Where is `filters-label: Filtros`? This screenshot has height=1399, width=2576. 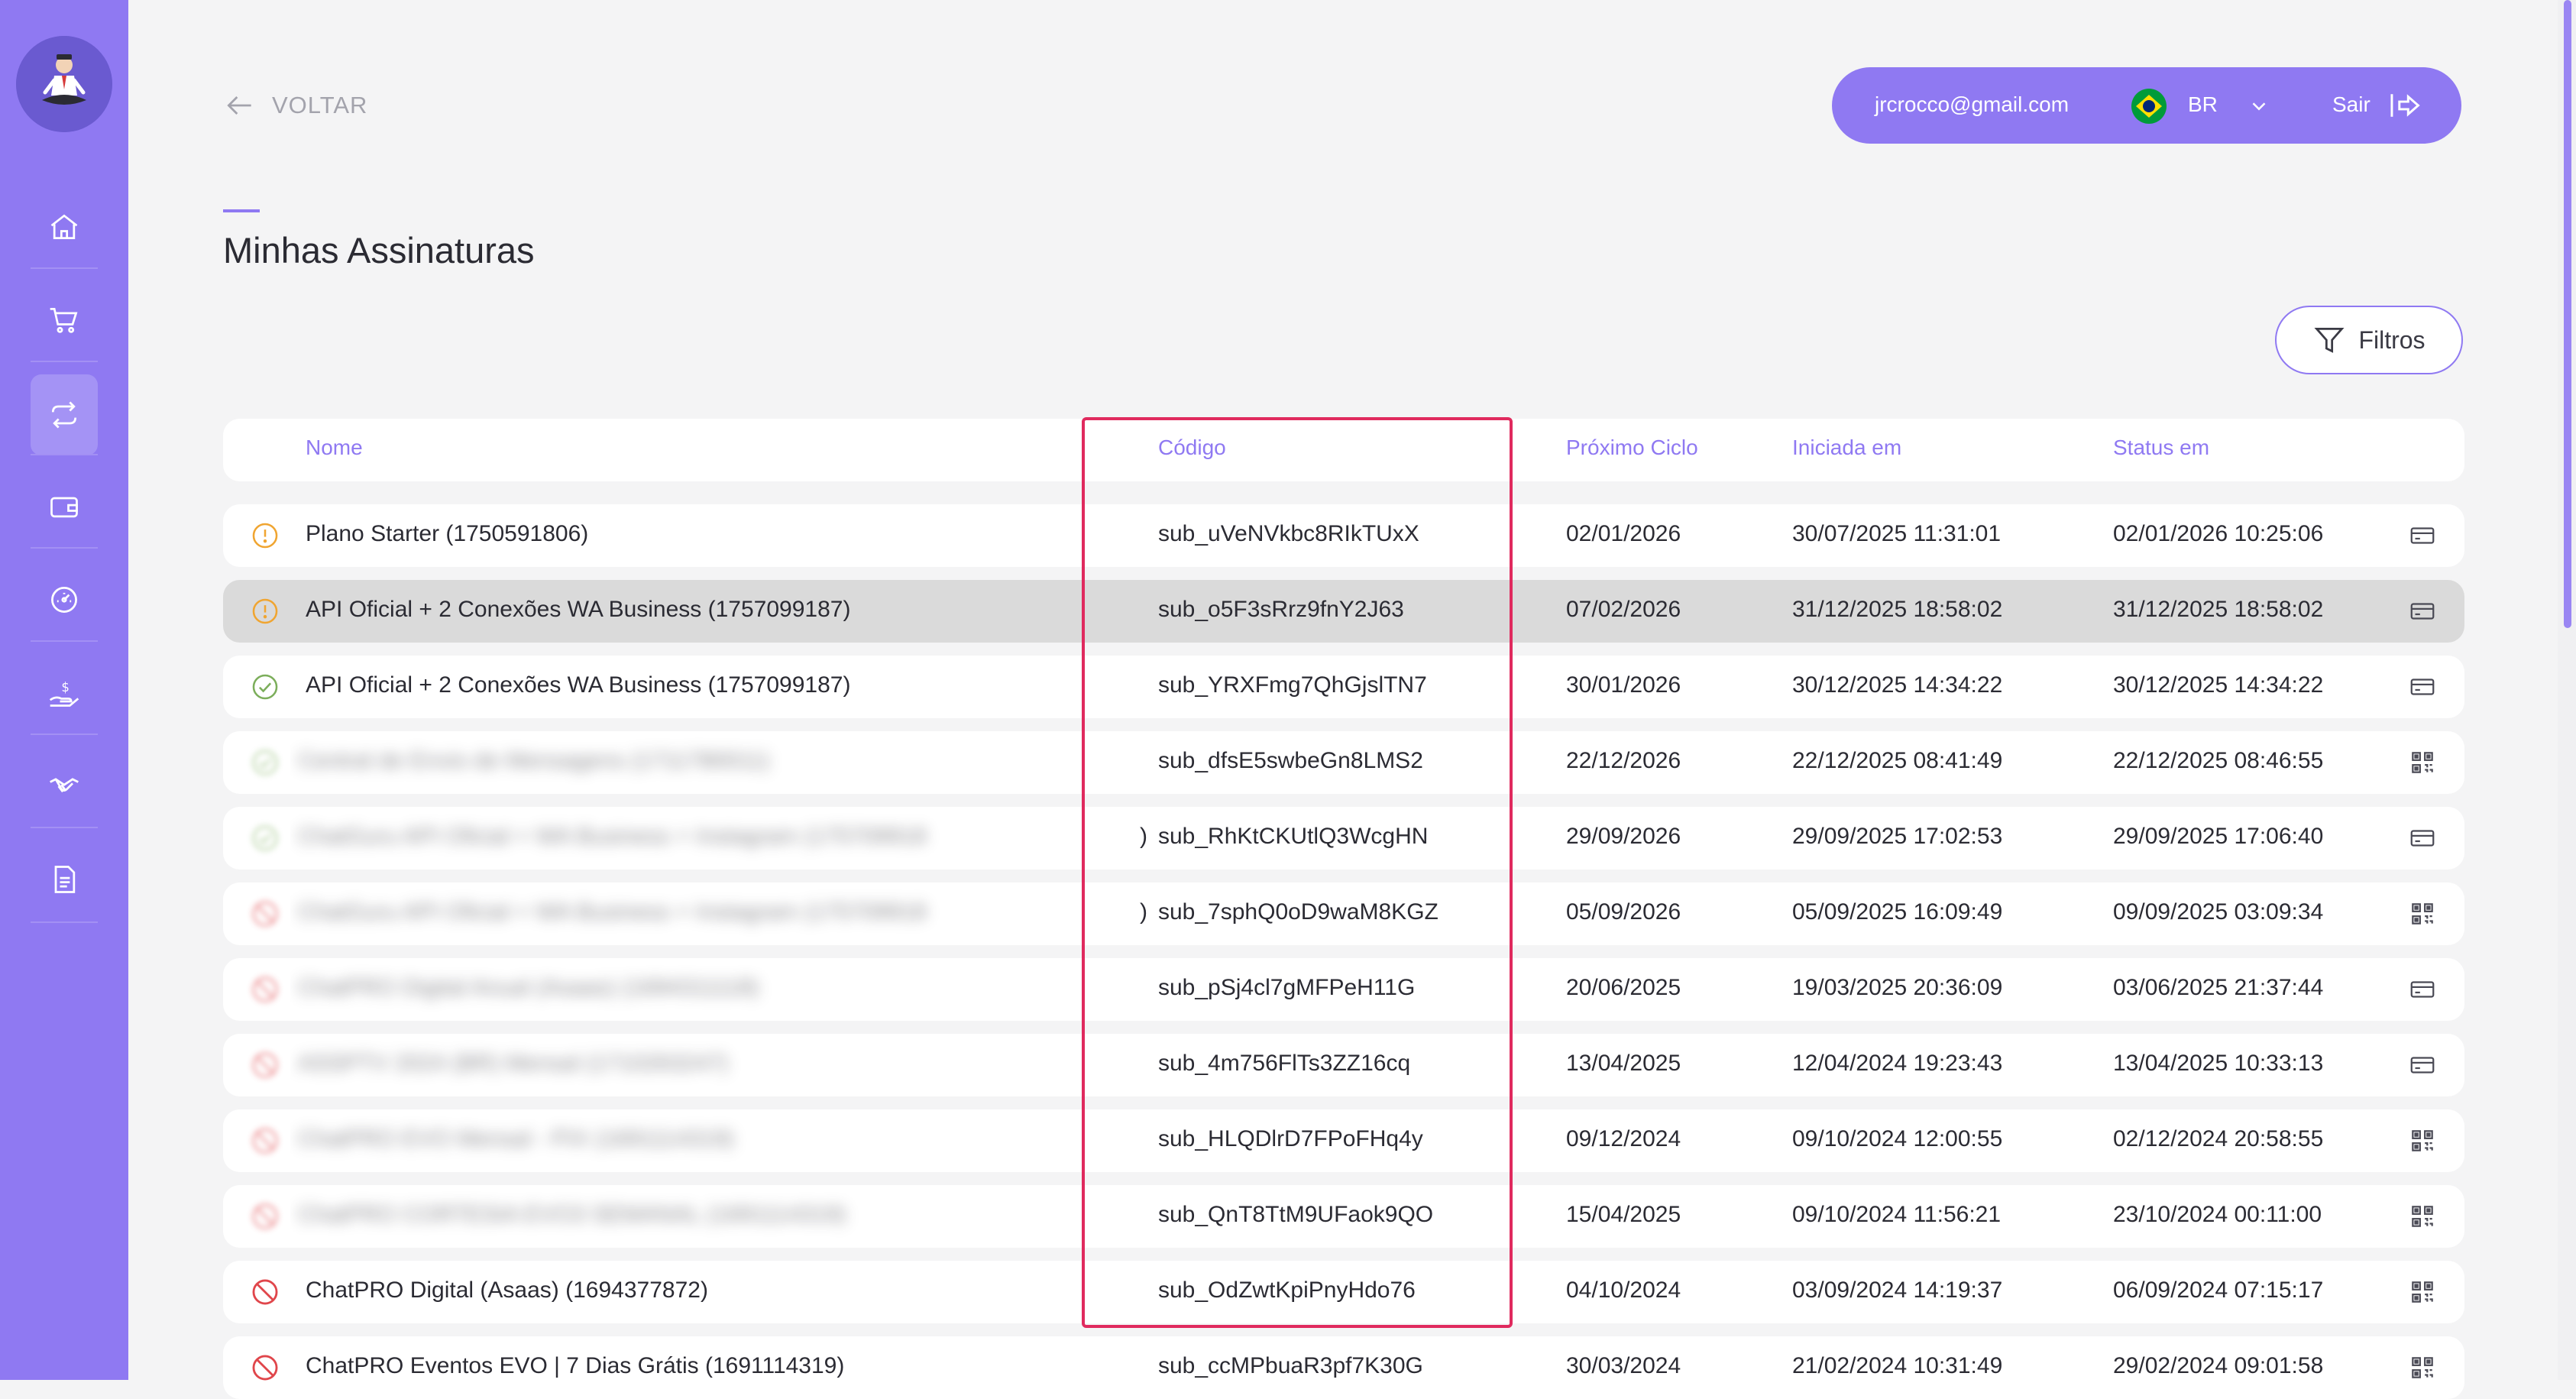 filters-label: Filtros is located at coordinates (2392, 339).